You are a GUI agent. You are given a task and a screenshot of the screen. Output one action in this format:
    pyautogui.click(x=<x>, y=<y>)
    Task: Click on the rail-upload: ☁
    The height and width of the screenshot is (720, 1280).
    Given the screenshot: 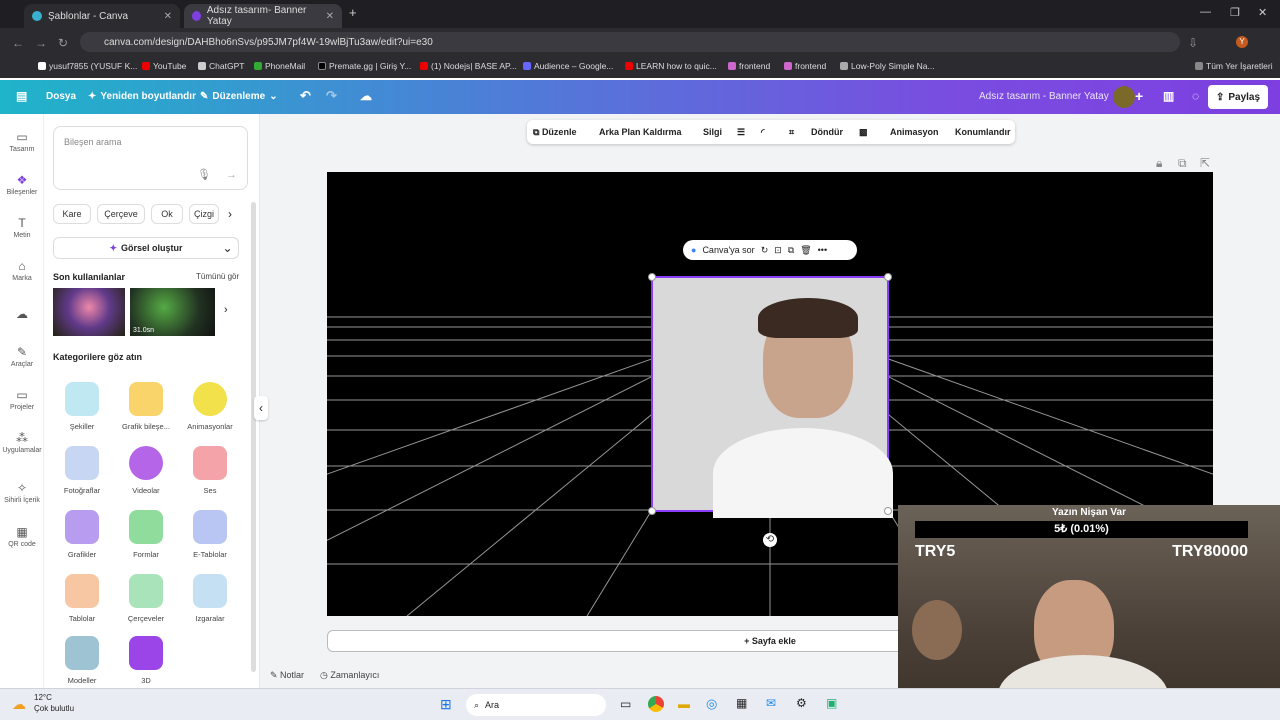 What is the action you would take?
    pyautogui.click(x=22, y=315)
    